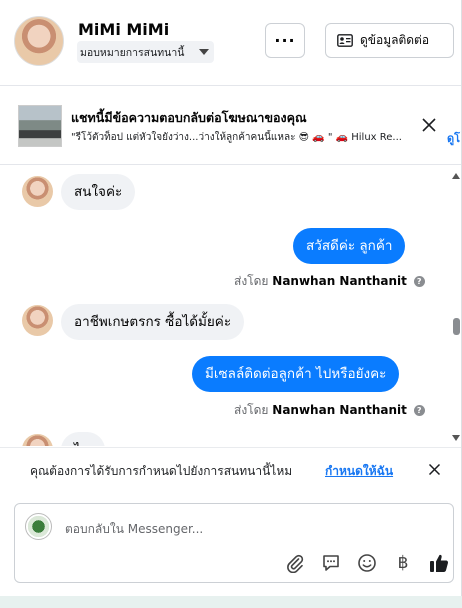 This screenshot has height=608, width=462. I want to click on ad-banner-title: แชทนี้มีข้อความตอบกลับต่อโฆษณาของคุณ, so click(189, 117).